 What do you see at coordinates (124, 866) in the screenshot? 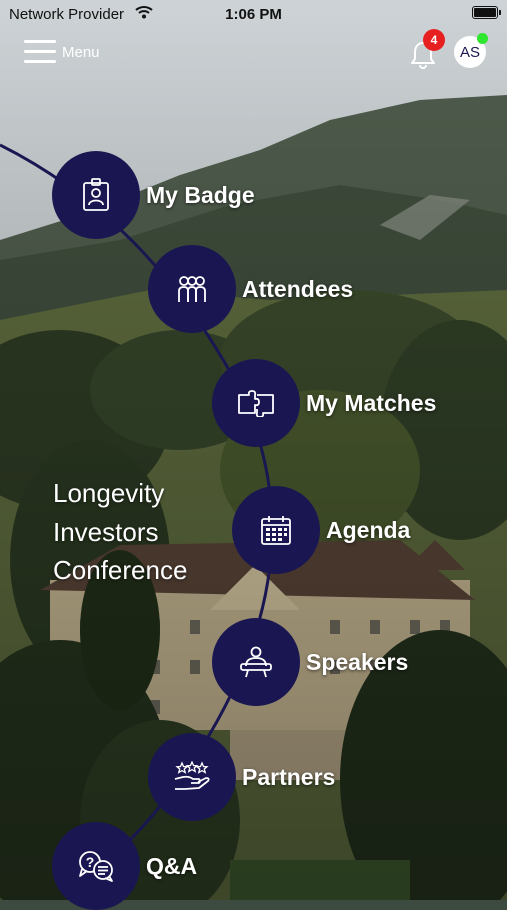
I see `menu-item-qa: ? Q&A` at bounding box center [124, 866].